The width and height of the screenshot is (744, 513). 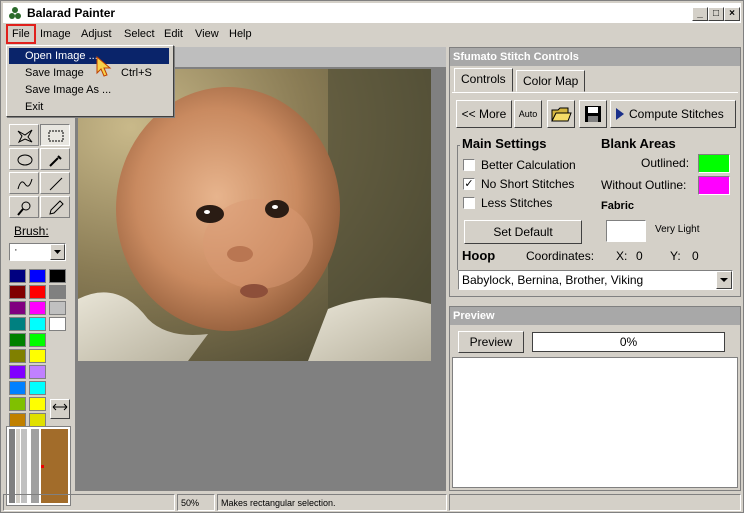 What do you see at coordinates (622, 256) in the screenshot?
I see `x-label: X:` at bounding box center [622, 256].